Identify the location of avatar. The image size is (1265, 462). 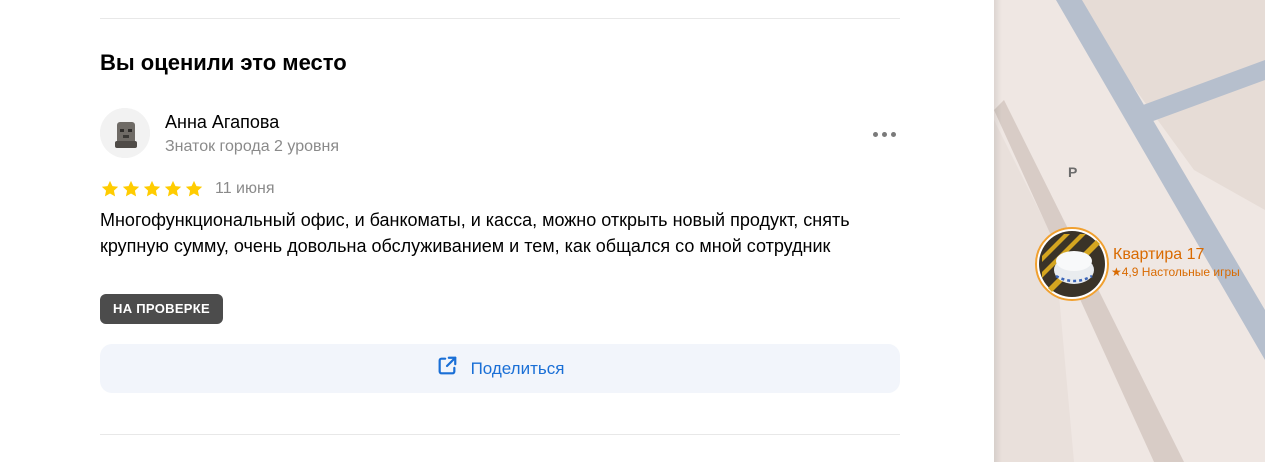
(125, 133).